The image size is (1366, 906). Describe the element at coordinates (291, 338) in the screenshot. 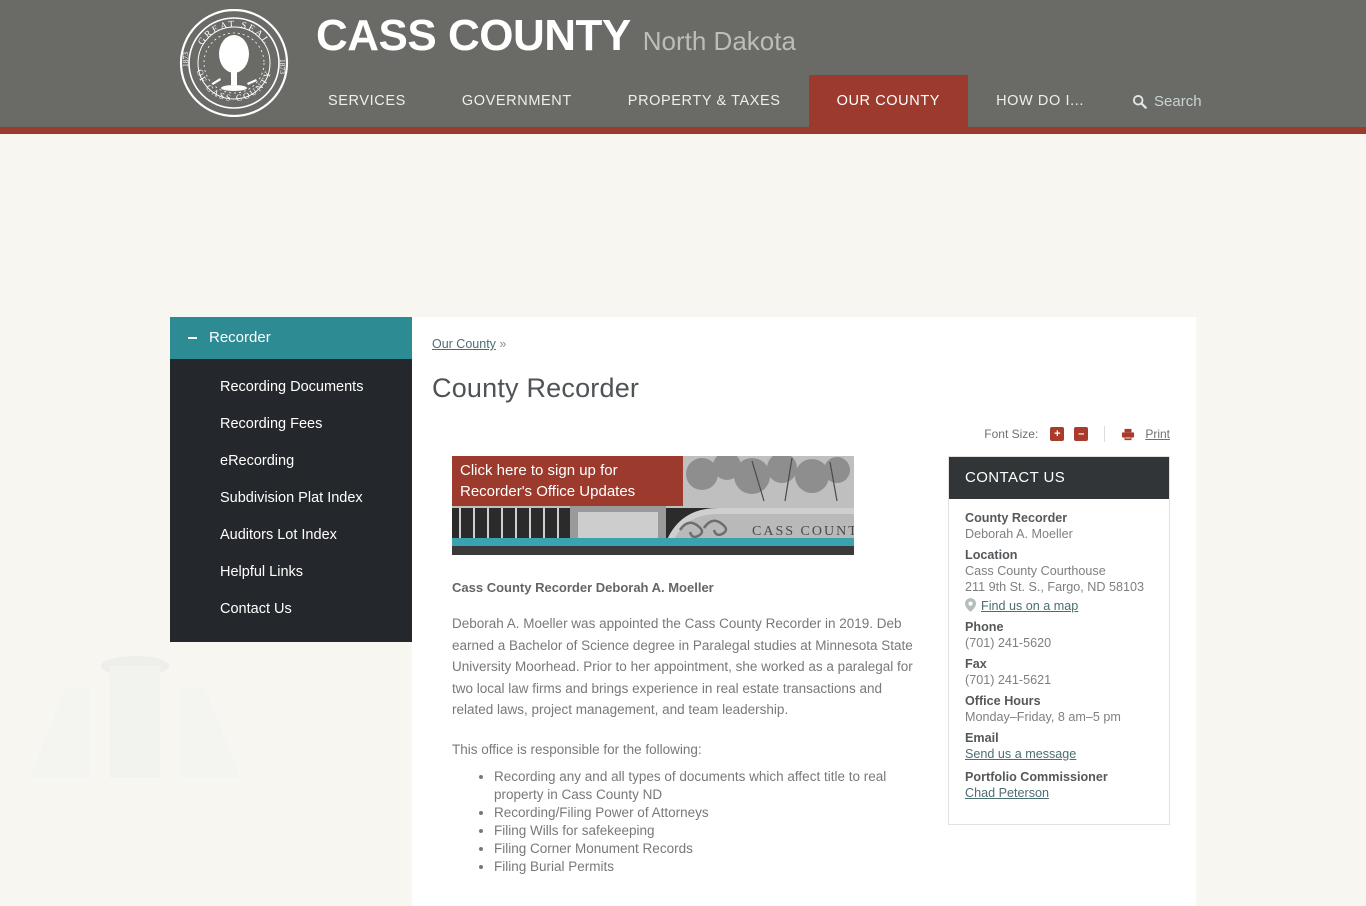

I see `sidebar-section-recorder: Recorder` at that location.